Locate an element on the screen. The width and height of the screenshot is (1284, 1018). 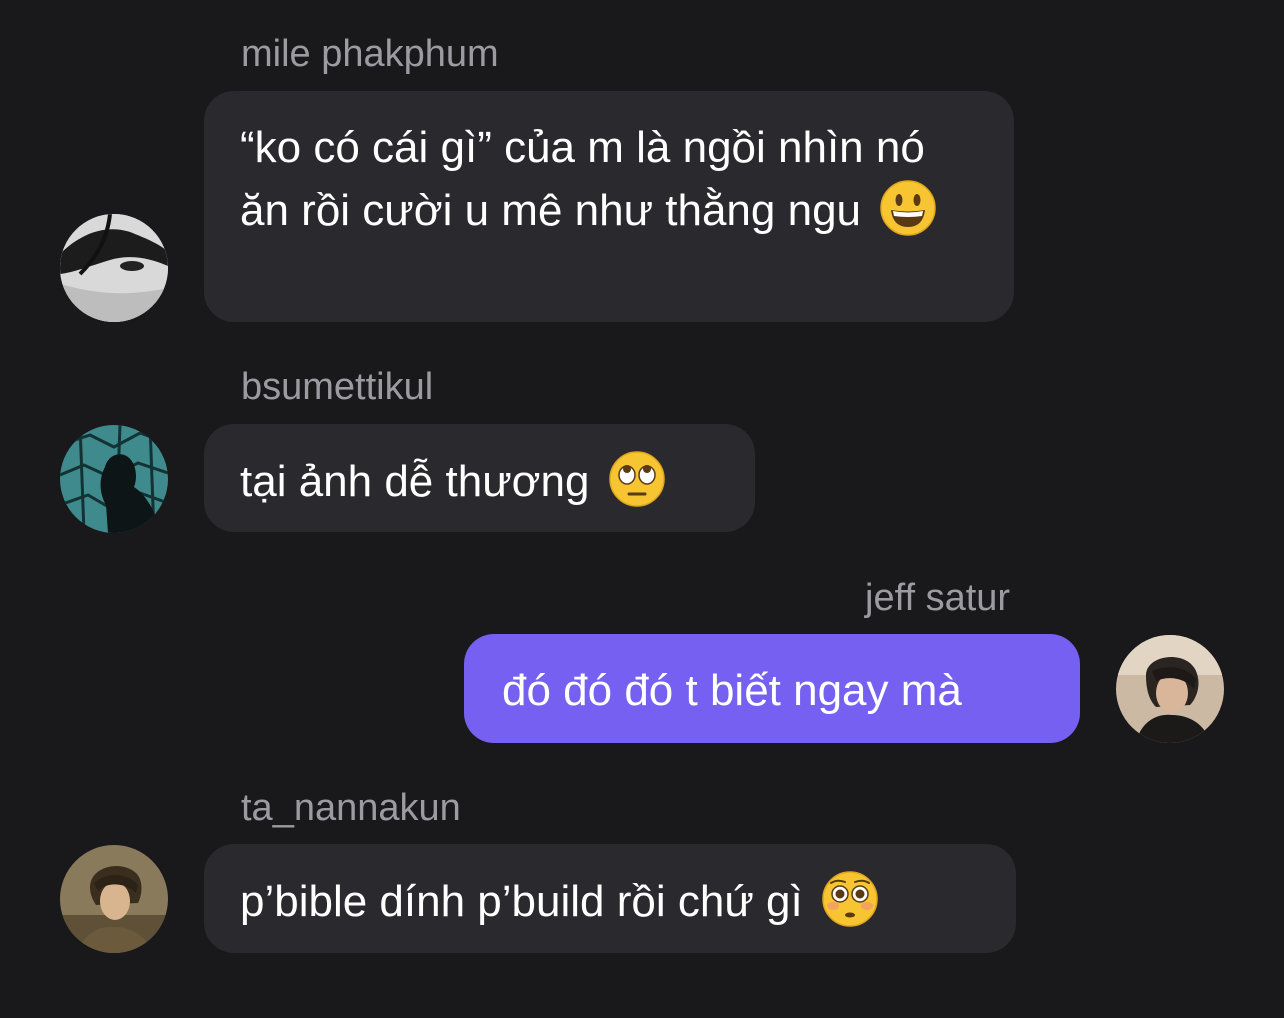
grinning-face-icon is located at coordinates (908, 208).